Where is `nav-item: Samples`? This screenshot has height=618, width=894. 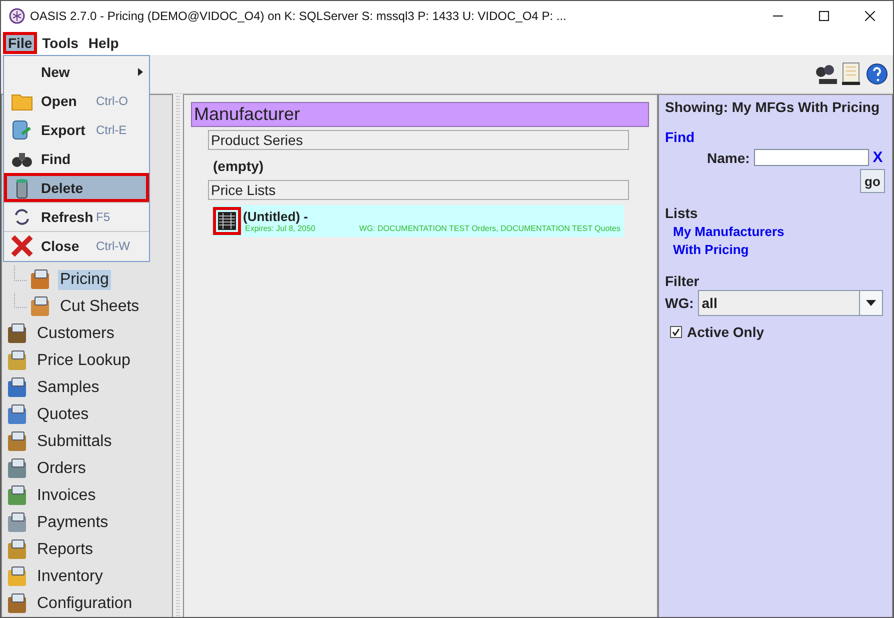
nav-item: Samples is located at coordinates (68, 388).